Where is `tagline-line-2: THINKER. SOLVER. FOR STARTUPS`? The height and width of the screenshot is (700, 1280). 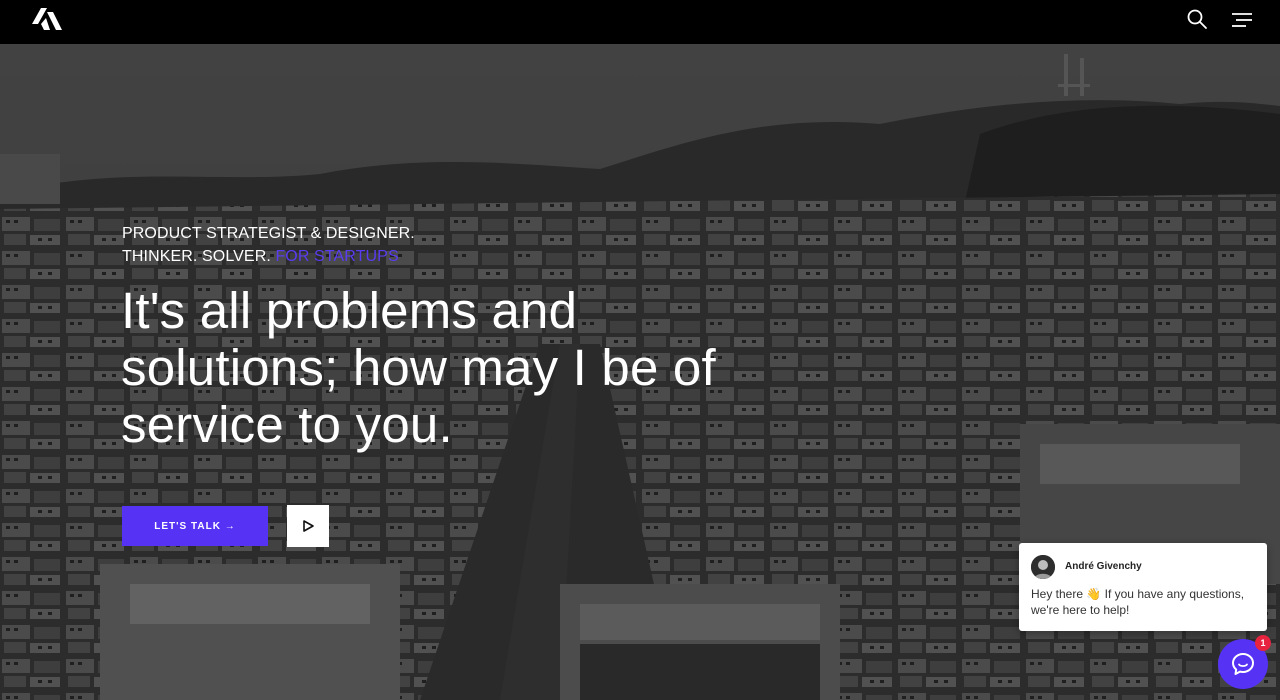 tagline-line-2: THINKER. SOLVER. FOR STARTUPS is located at coordinates (268, 256).